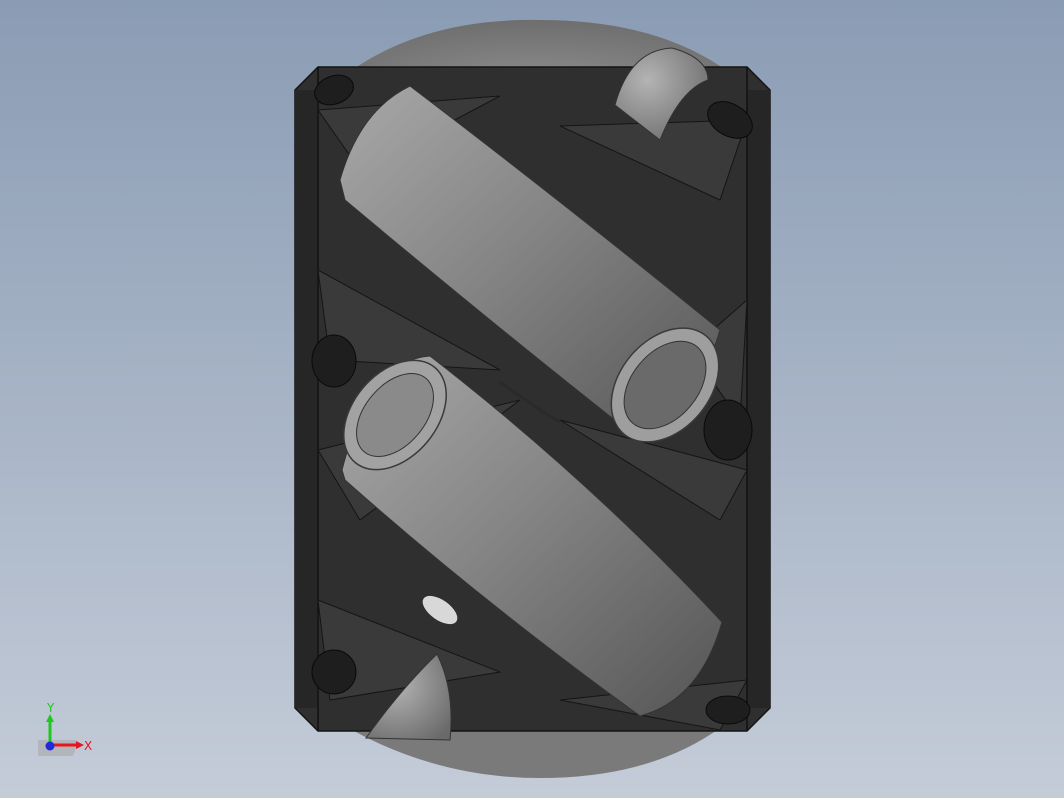 The width and height of the screenshot is (1064, 798). Describe the element at coordinates (758, 399) in the screenshot. I see `hub-right-plate` at that location.